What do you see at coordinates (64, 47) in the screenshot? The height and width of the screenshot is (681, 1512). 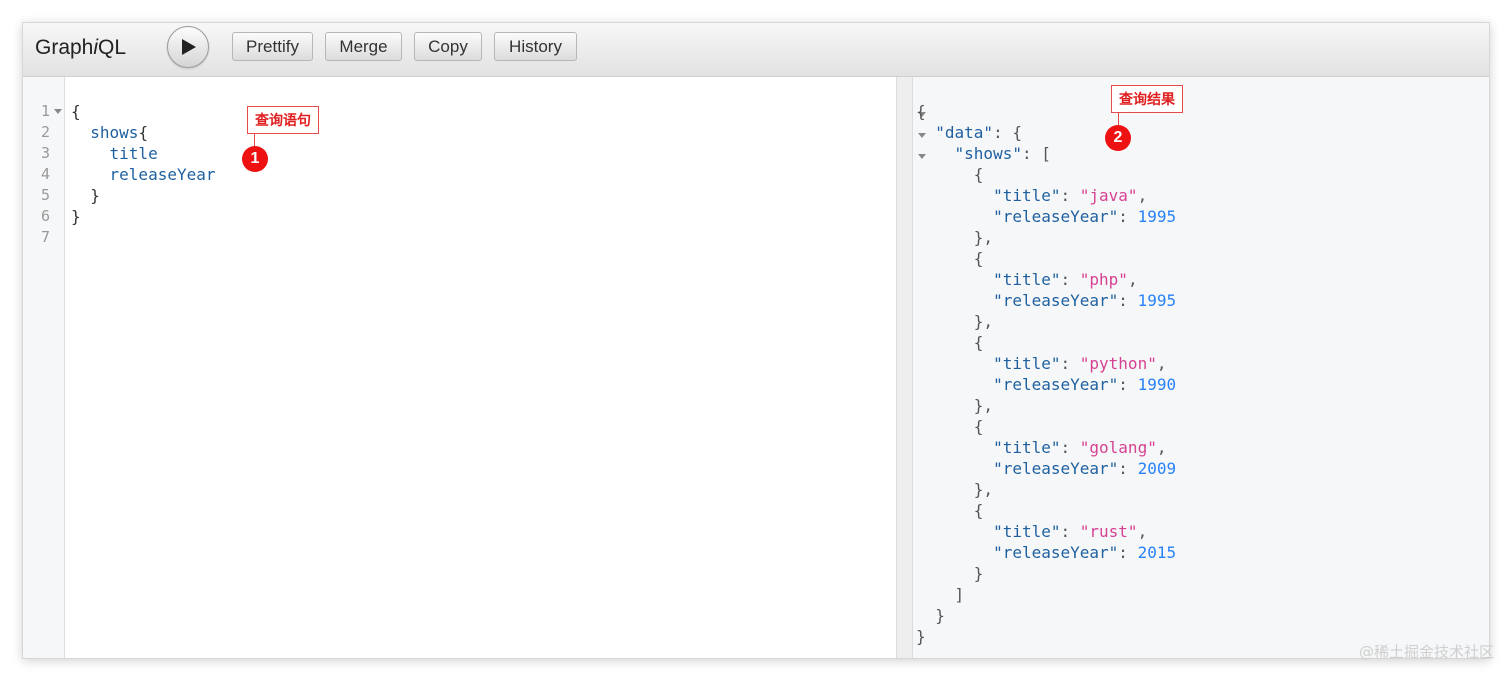 I see `title-prefix: Graph` at bounding box center [64, 47].